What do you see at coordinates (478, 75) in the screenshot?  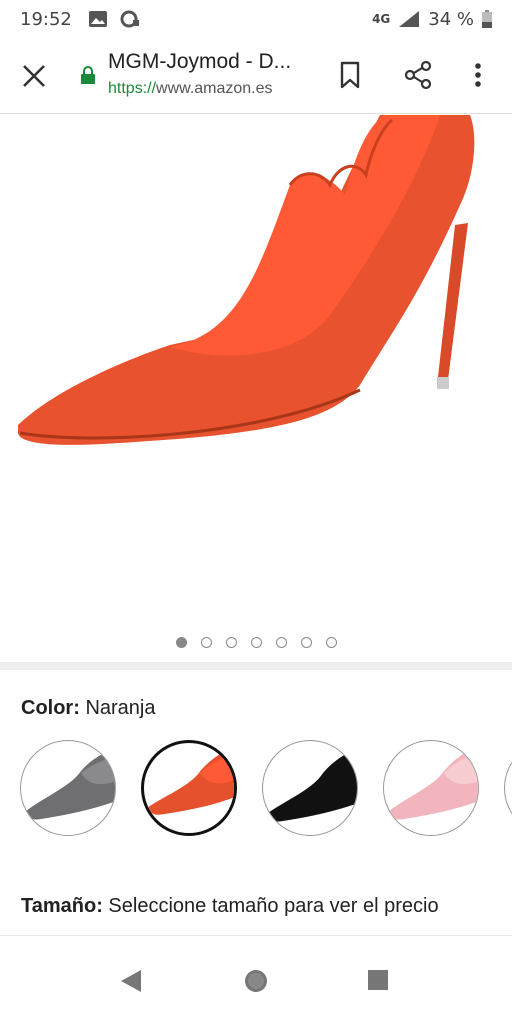 I see `more-menu-icon` at bounding box center [478, 75].